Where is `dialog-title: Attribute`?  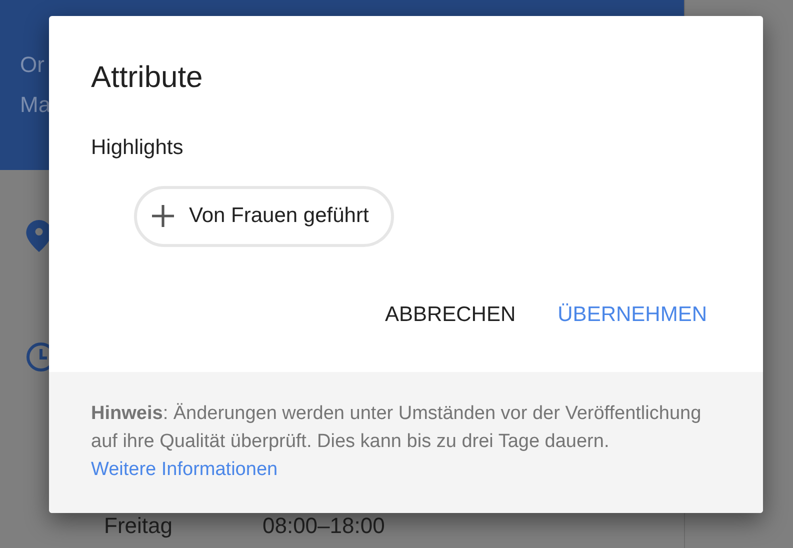 dialog-title: Attribute is located at coordinates (147, 78).